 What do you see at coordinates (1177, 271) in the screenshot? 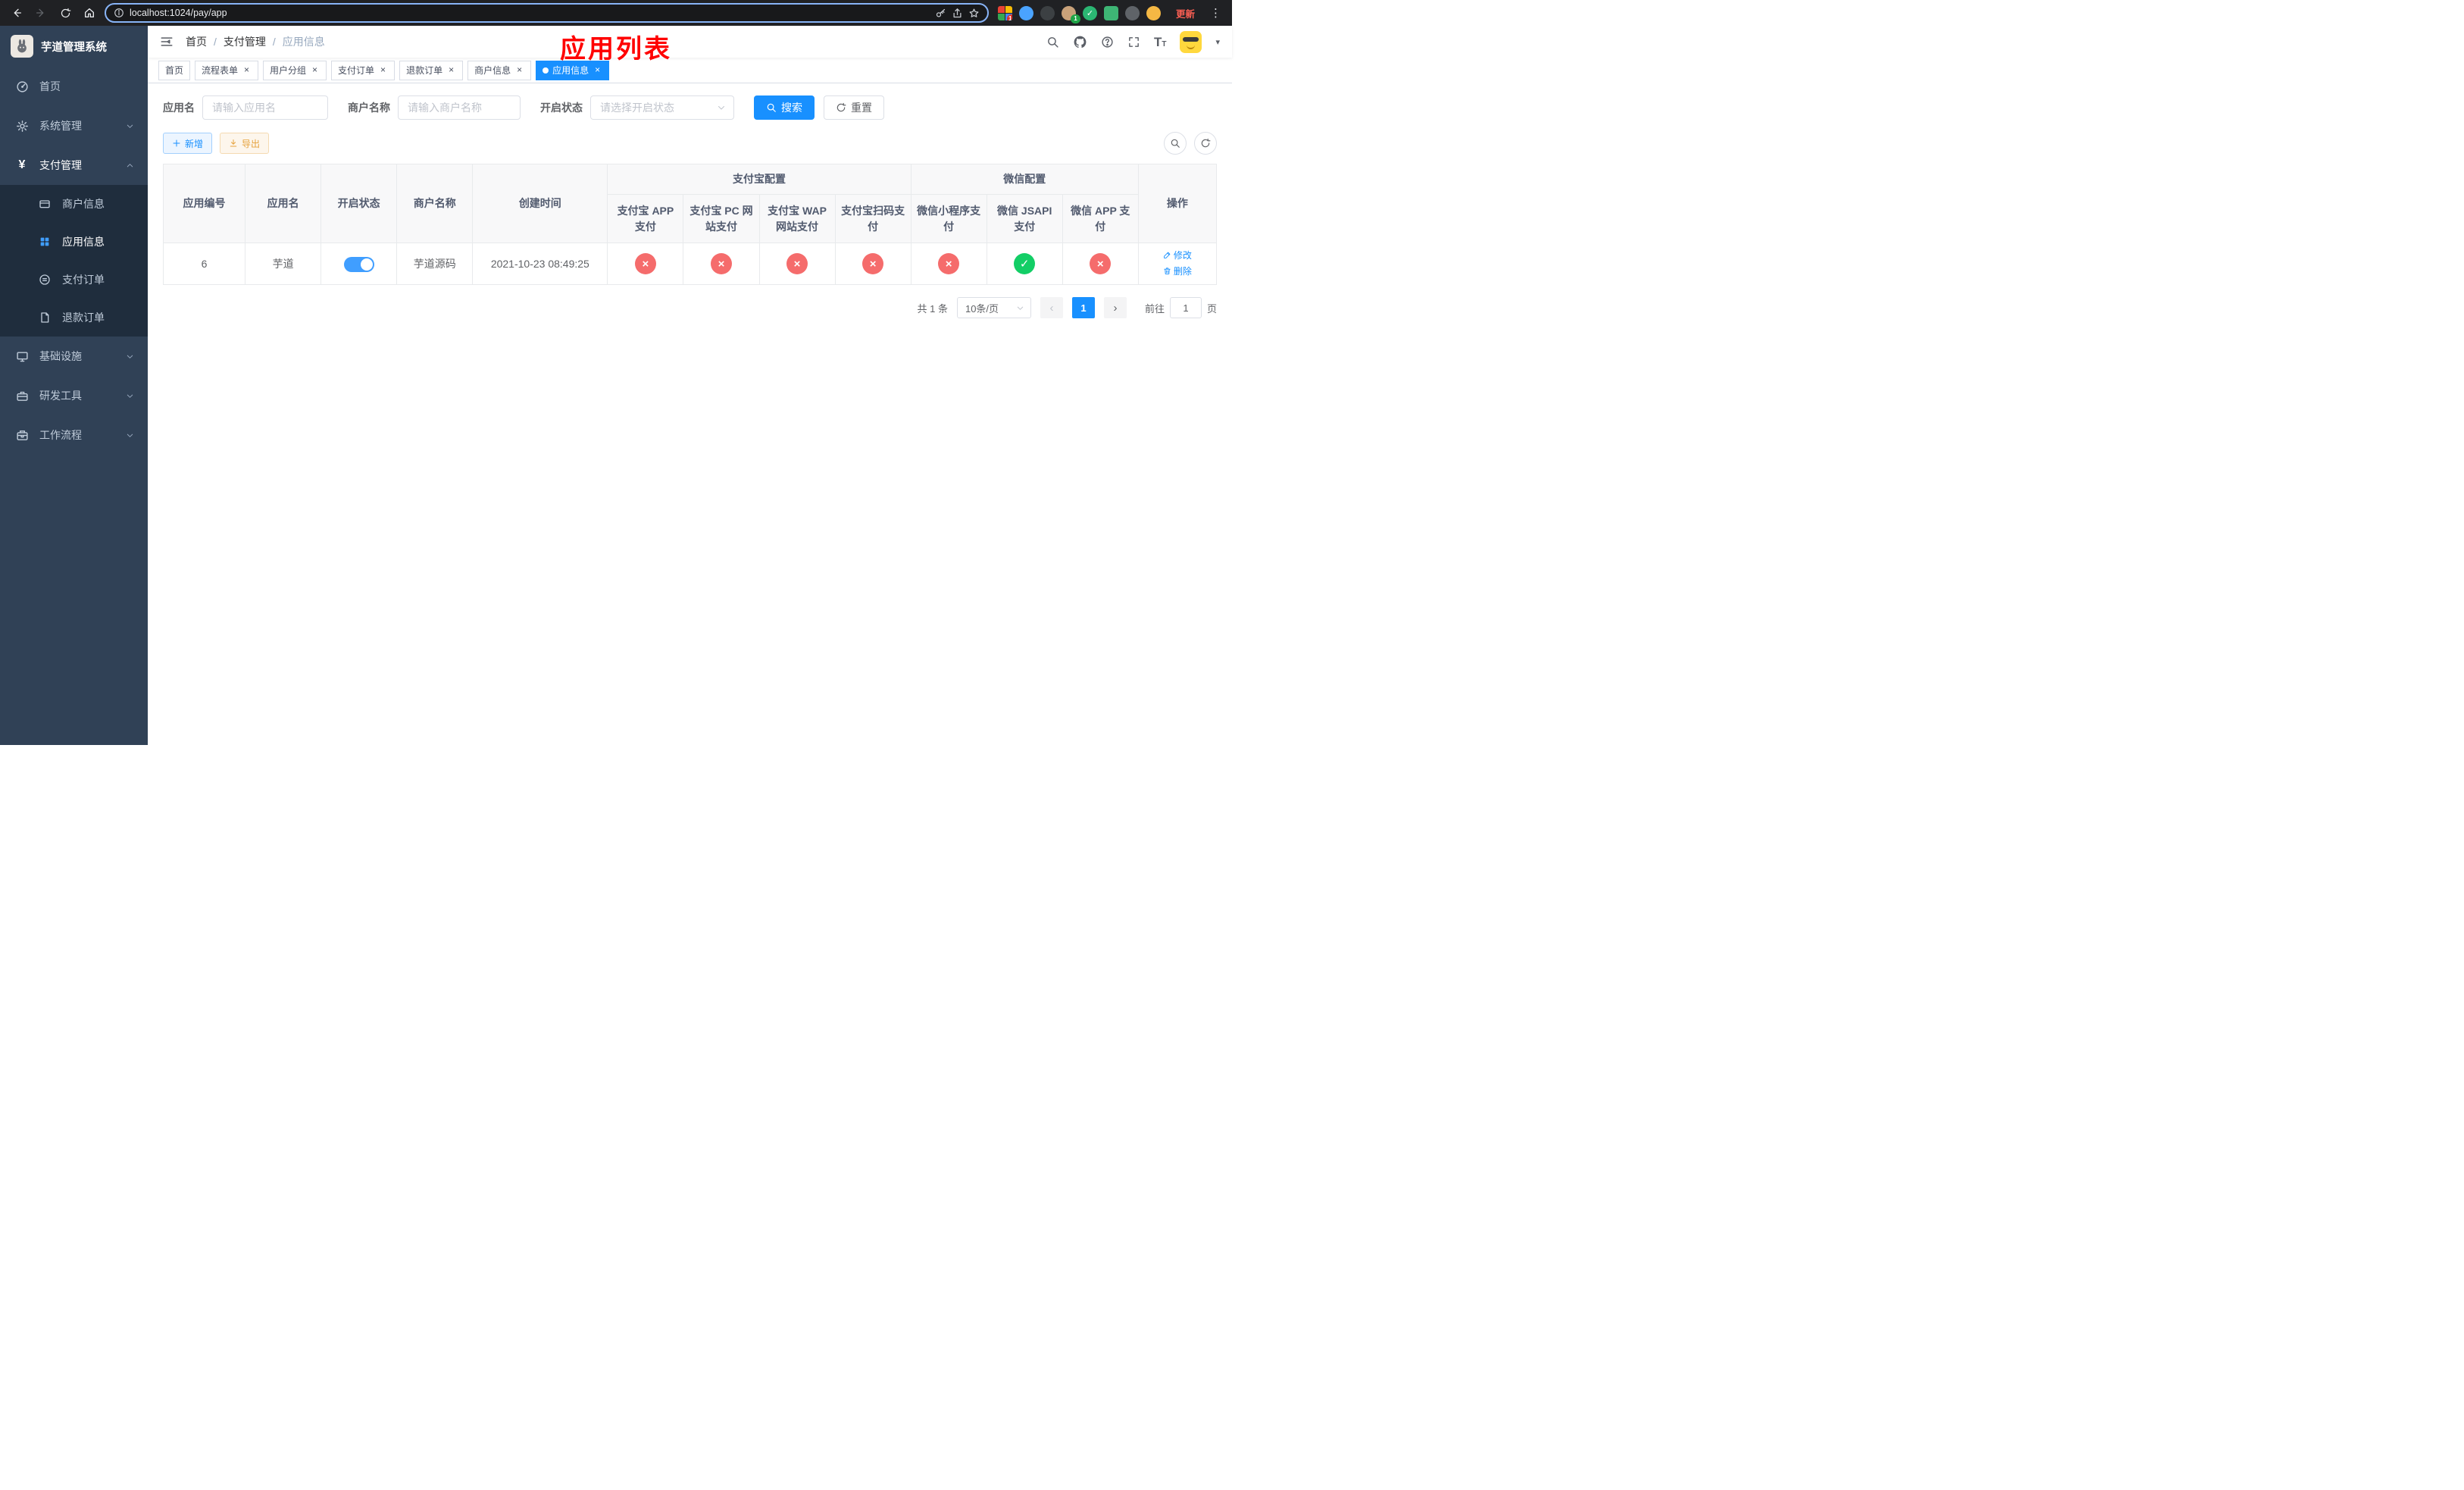
I see `delete-button: 删除` at bounding box center [1177, 271].